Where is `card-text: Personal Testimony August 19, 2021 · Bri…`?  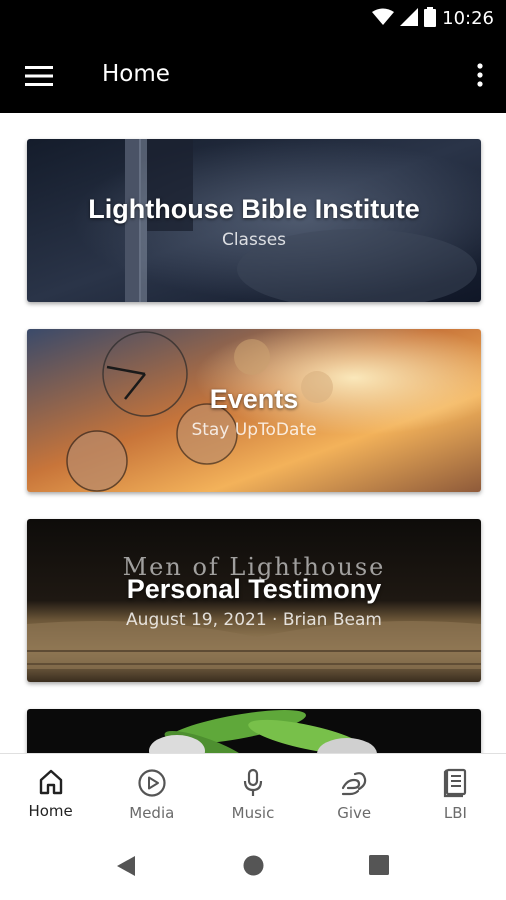 card-text: Personal Testimony August 19, 2021 · Bri… is located at coordinates (254, 602).